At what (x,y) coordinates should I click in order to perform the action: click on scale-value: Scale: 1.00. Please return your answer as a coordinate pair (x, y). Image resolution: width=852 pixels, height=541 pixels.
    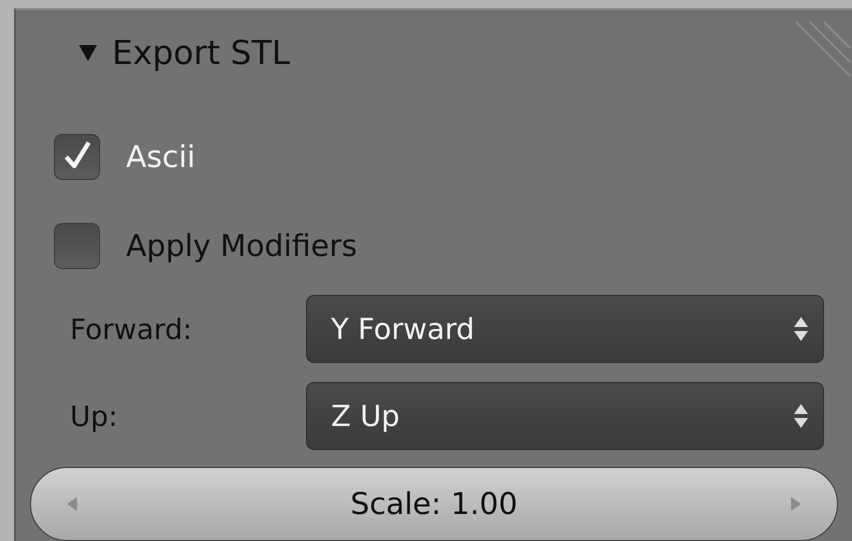
    Looking at the image, I should click on (434, 504).